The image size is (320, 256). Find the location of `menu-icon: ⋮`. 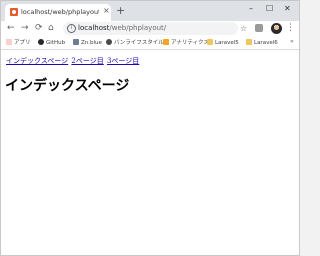

menu-icon: ⋮ is located at coordinates (290, 28).